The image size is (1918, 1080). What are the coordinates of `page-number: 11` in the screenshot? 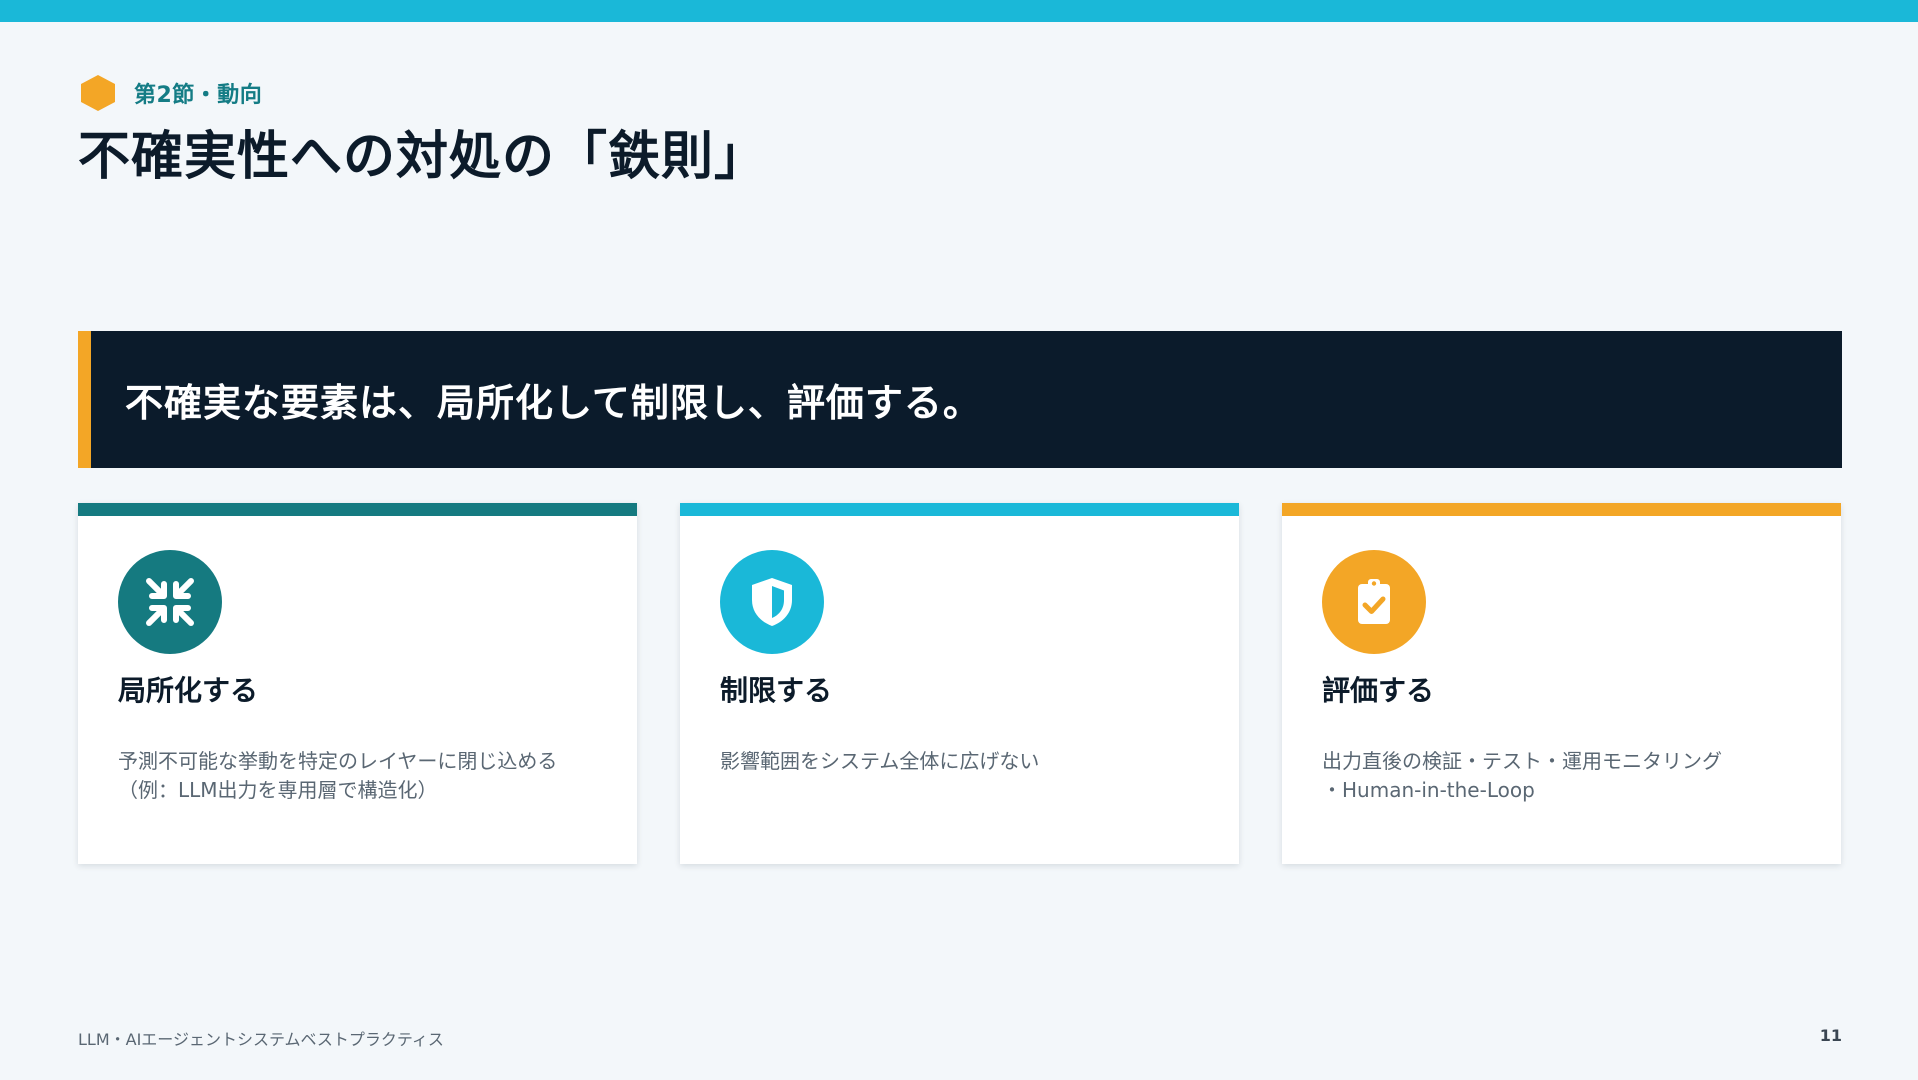 It's located at (1830, 1035).